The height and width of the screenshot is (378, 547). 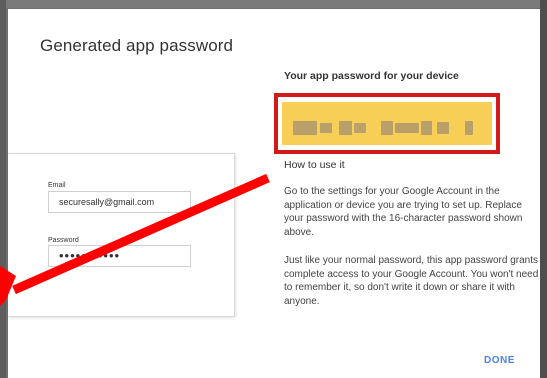 What do you see at coordinates (137, 45) in the screenshot?
I see `dialog-title: Generated app password` at bounding box center [137, 45].